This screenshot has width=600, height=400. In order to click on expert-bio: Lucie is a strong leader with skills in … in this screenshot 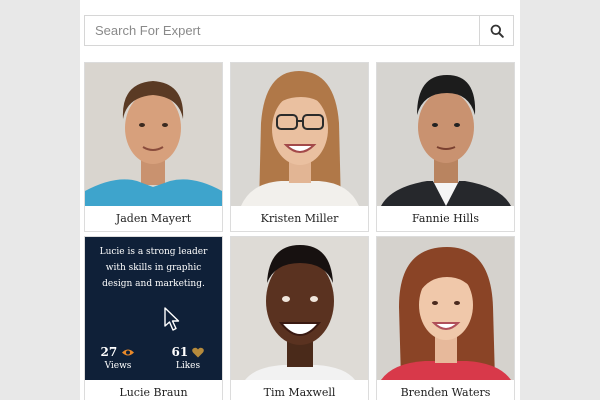, I will do `click(153, 268)`.